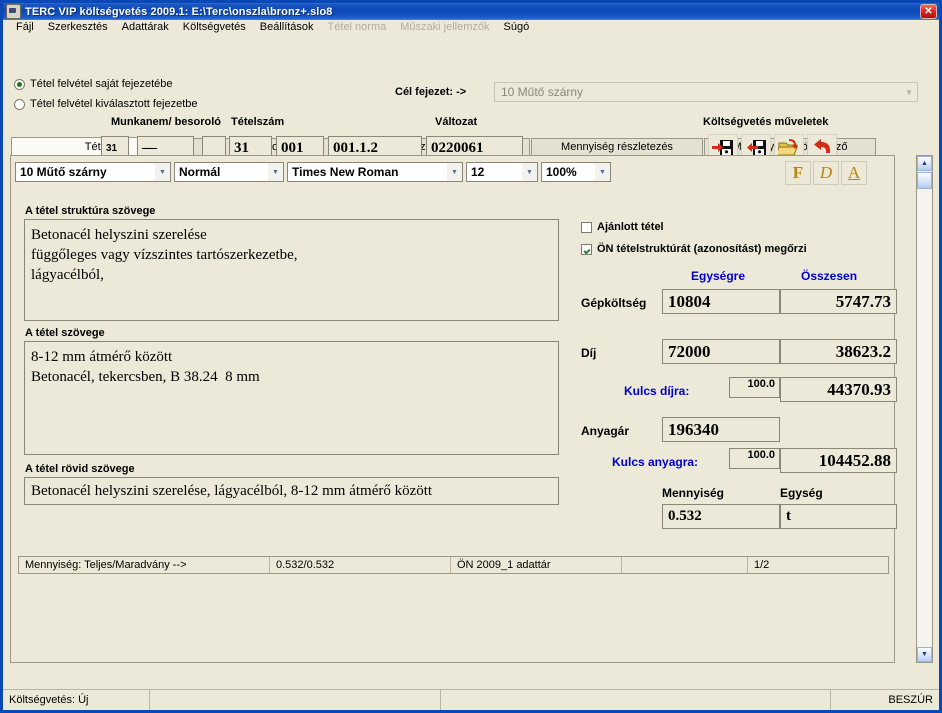  Describe the element at coordinates (200, 172) in the screenshot. I see `style-select-value: Normál` at that location.